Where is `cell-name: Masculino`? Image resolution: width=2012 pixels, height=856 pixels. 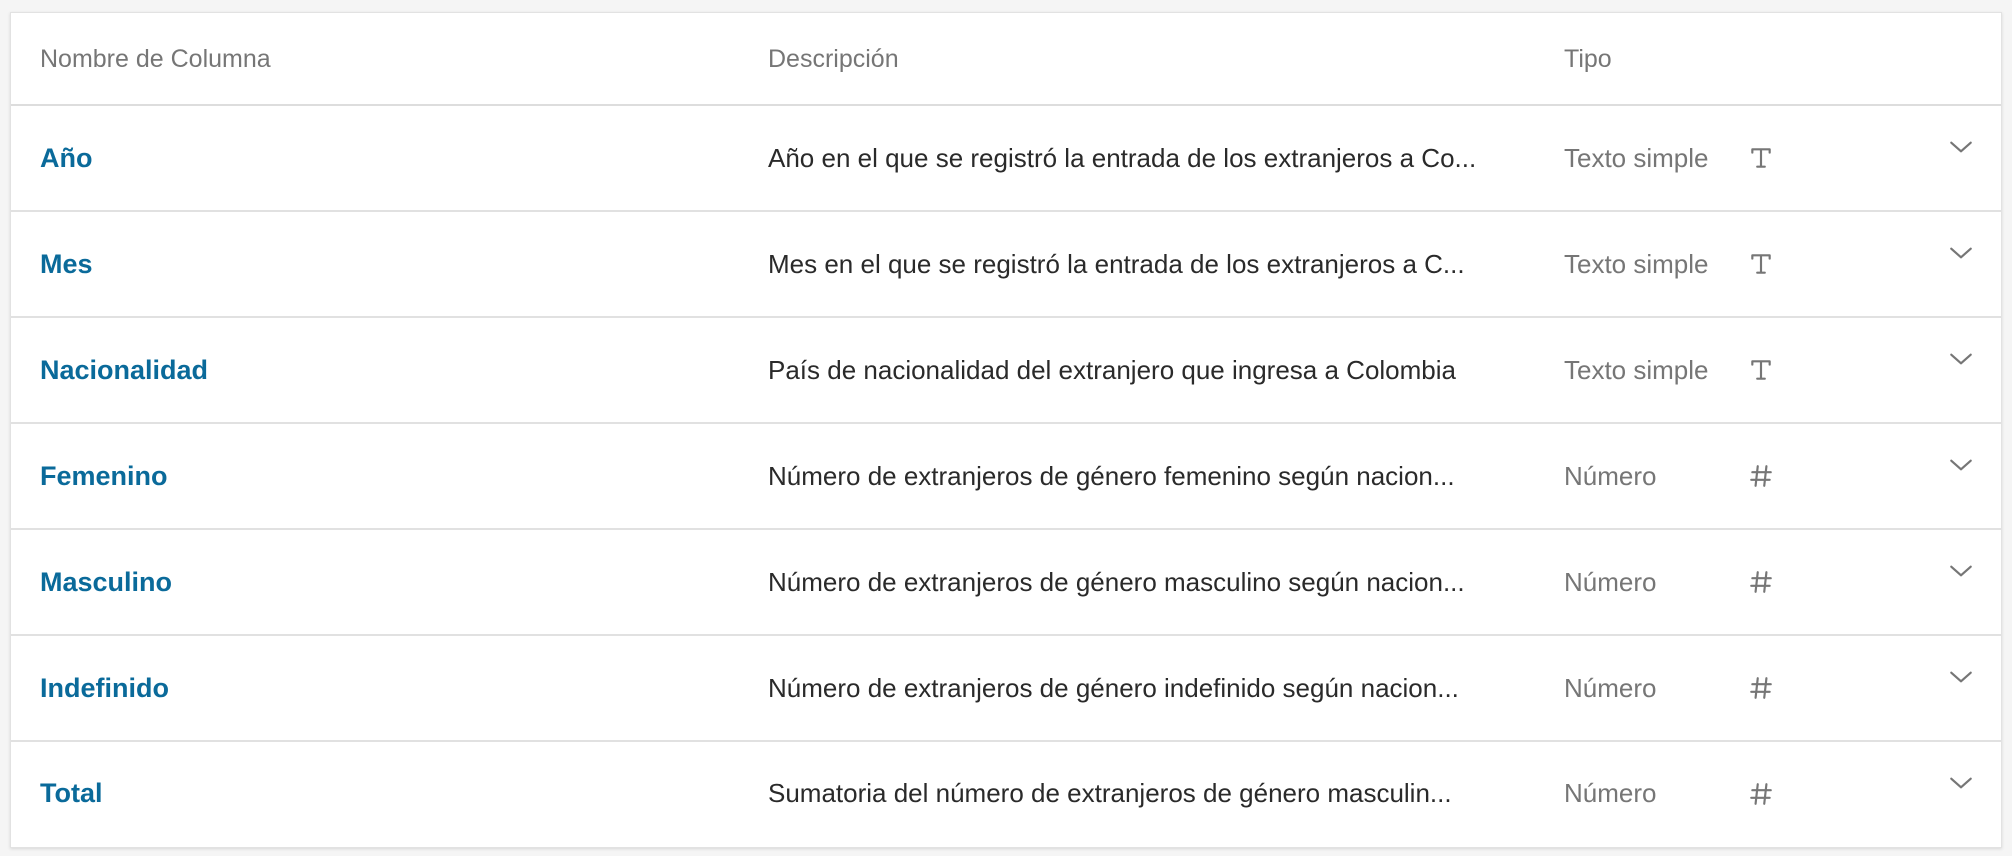 cell-name: Masculino is located at coordinates (390, 582).